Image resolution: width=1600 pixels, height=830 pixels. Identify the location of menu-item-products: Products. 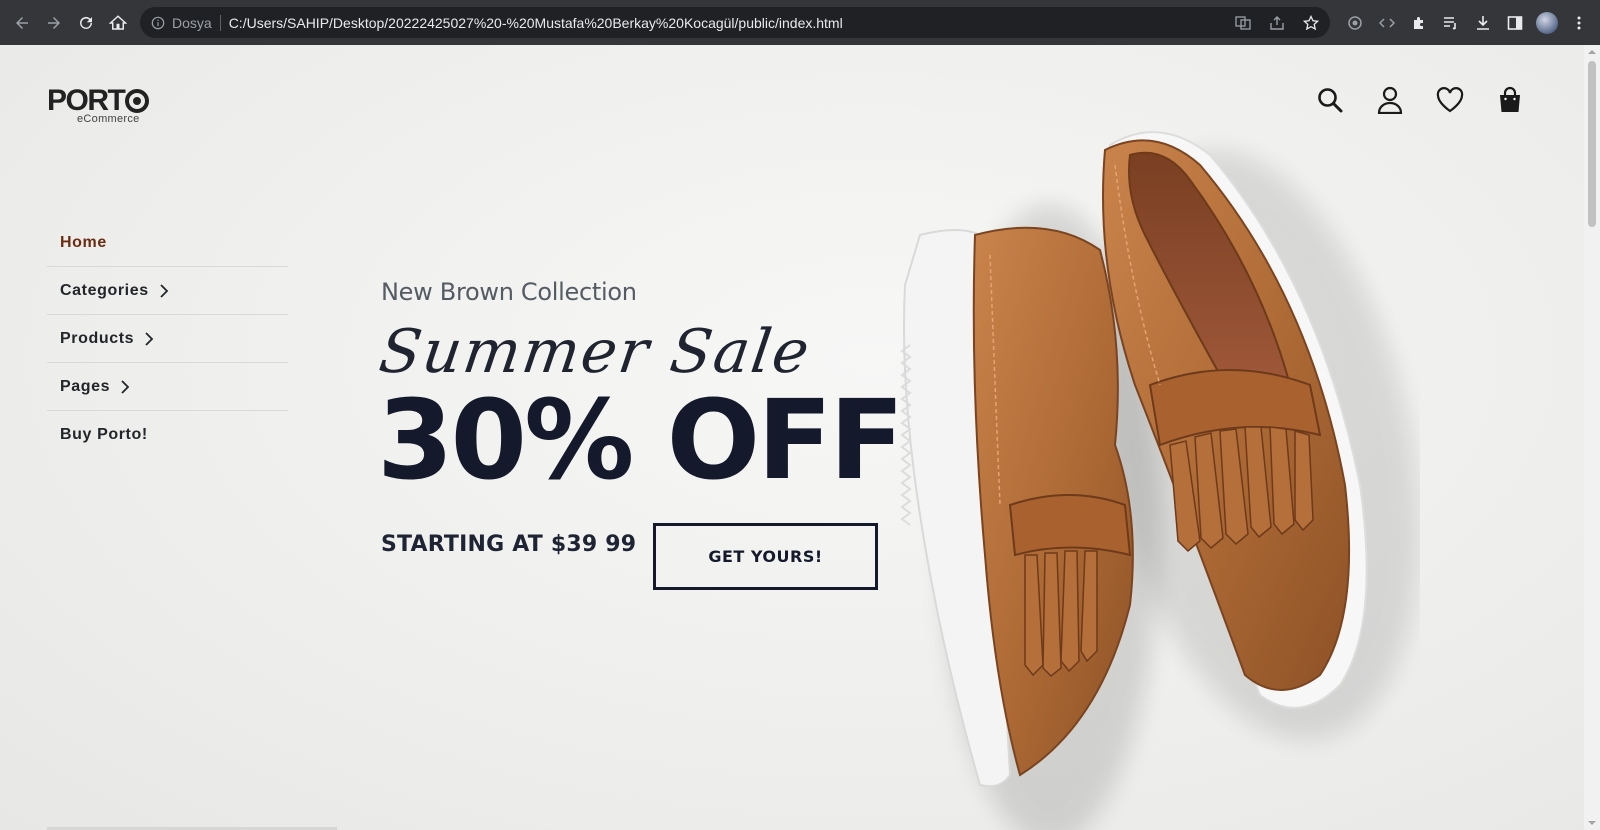
(167, 339).